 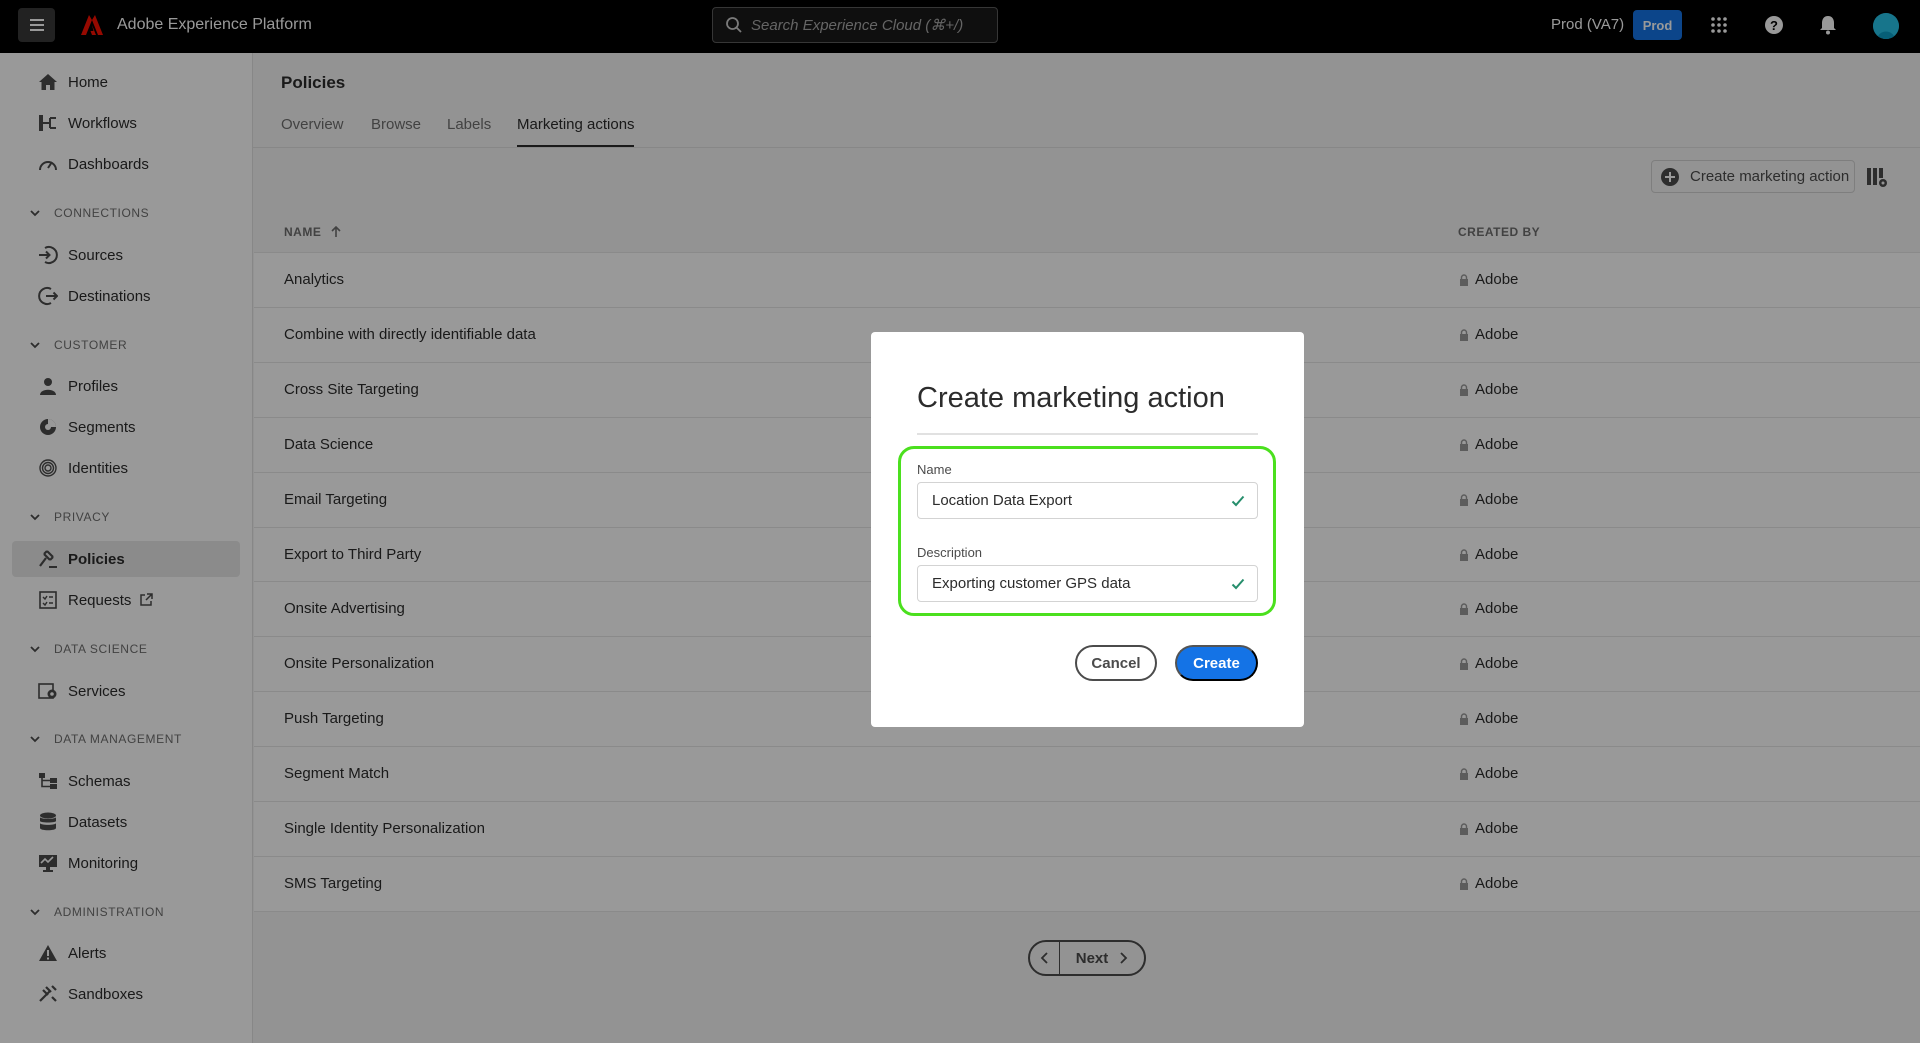 I want to click on description-field-label: Description, so click(x=950, y=552).